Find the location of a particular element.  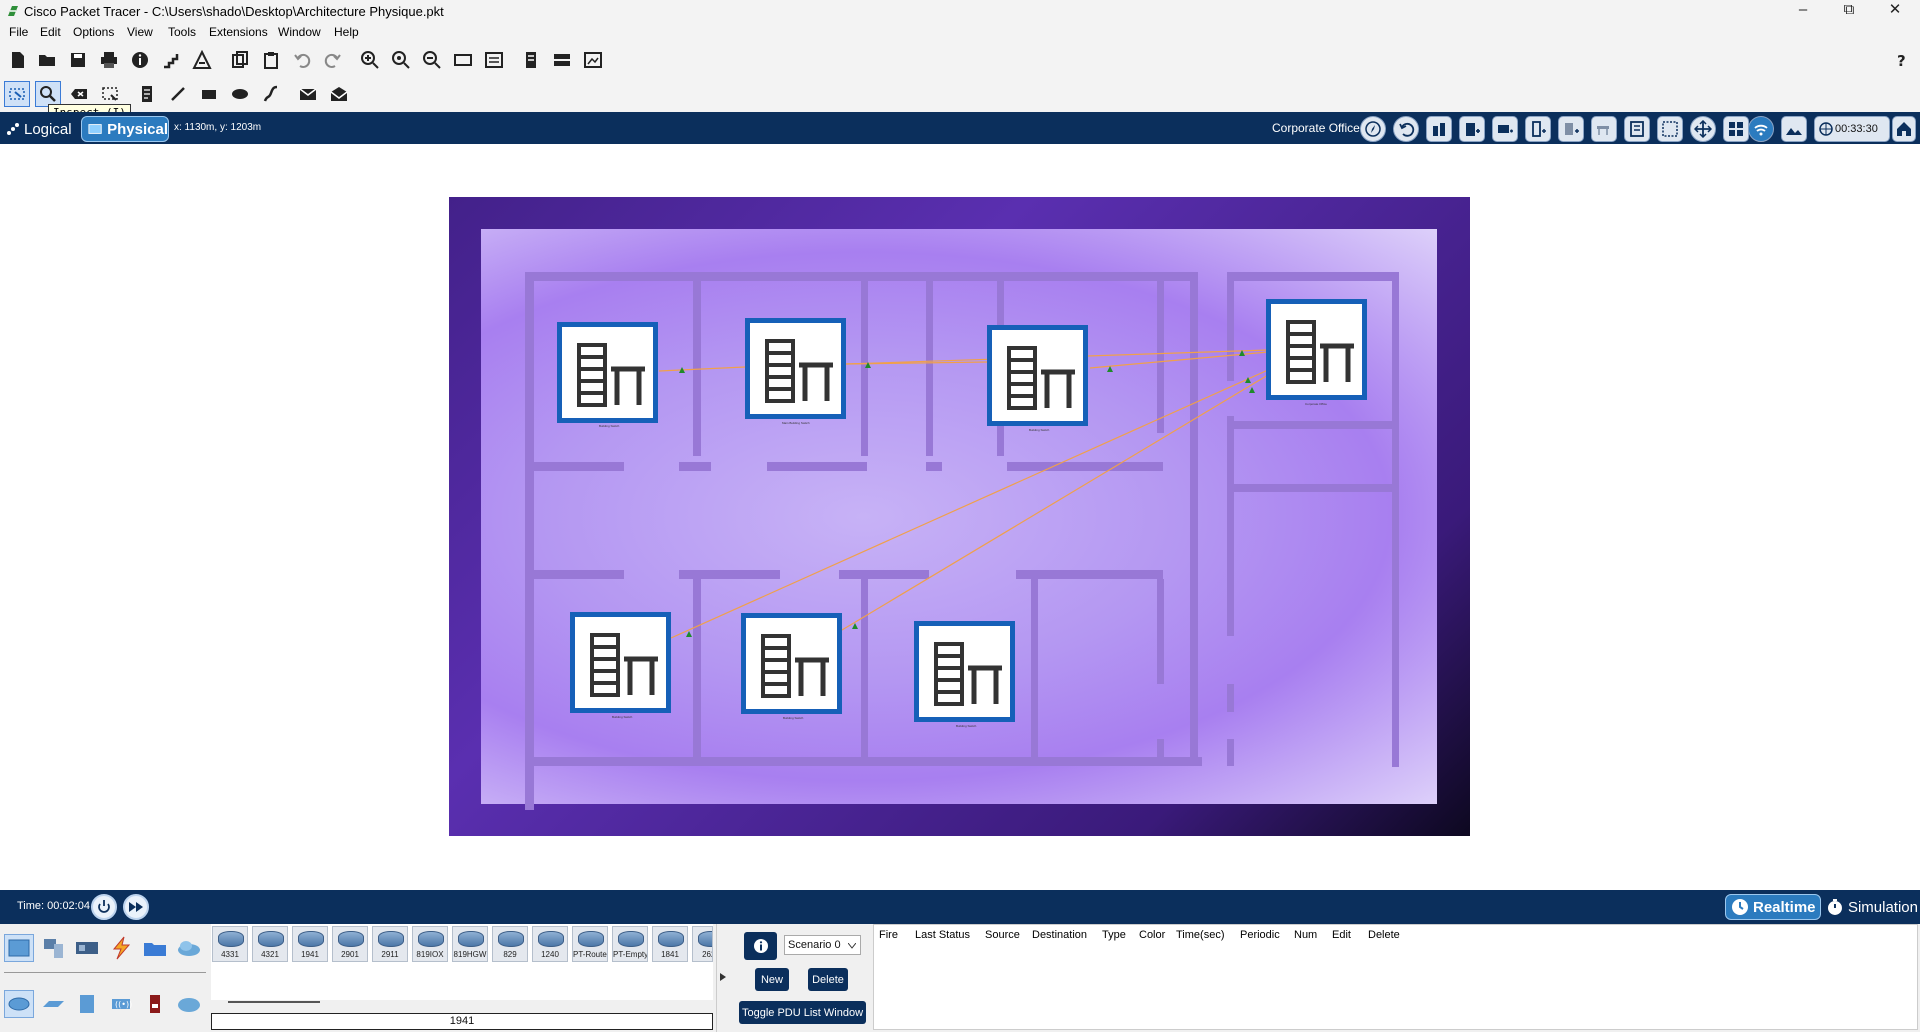

subcategory-security-icon is located at coordinates (155, 1004).